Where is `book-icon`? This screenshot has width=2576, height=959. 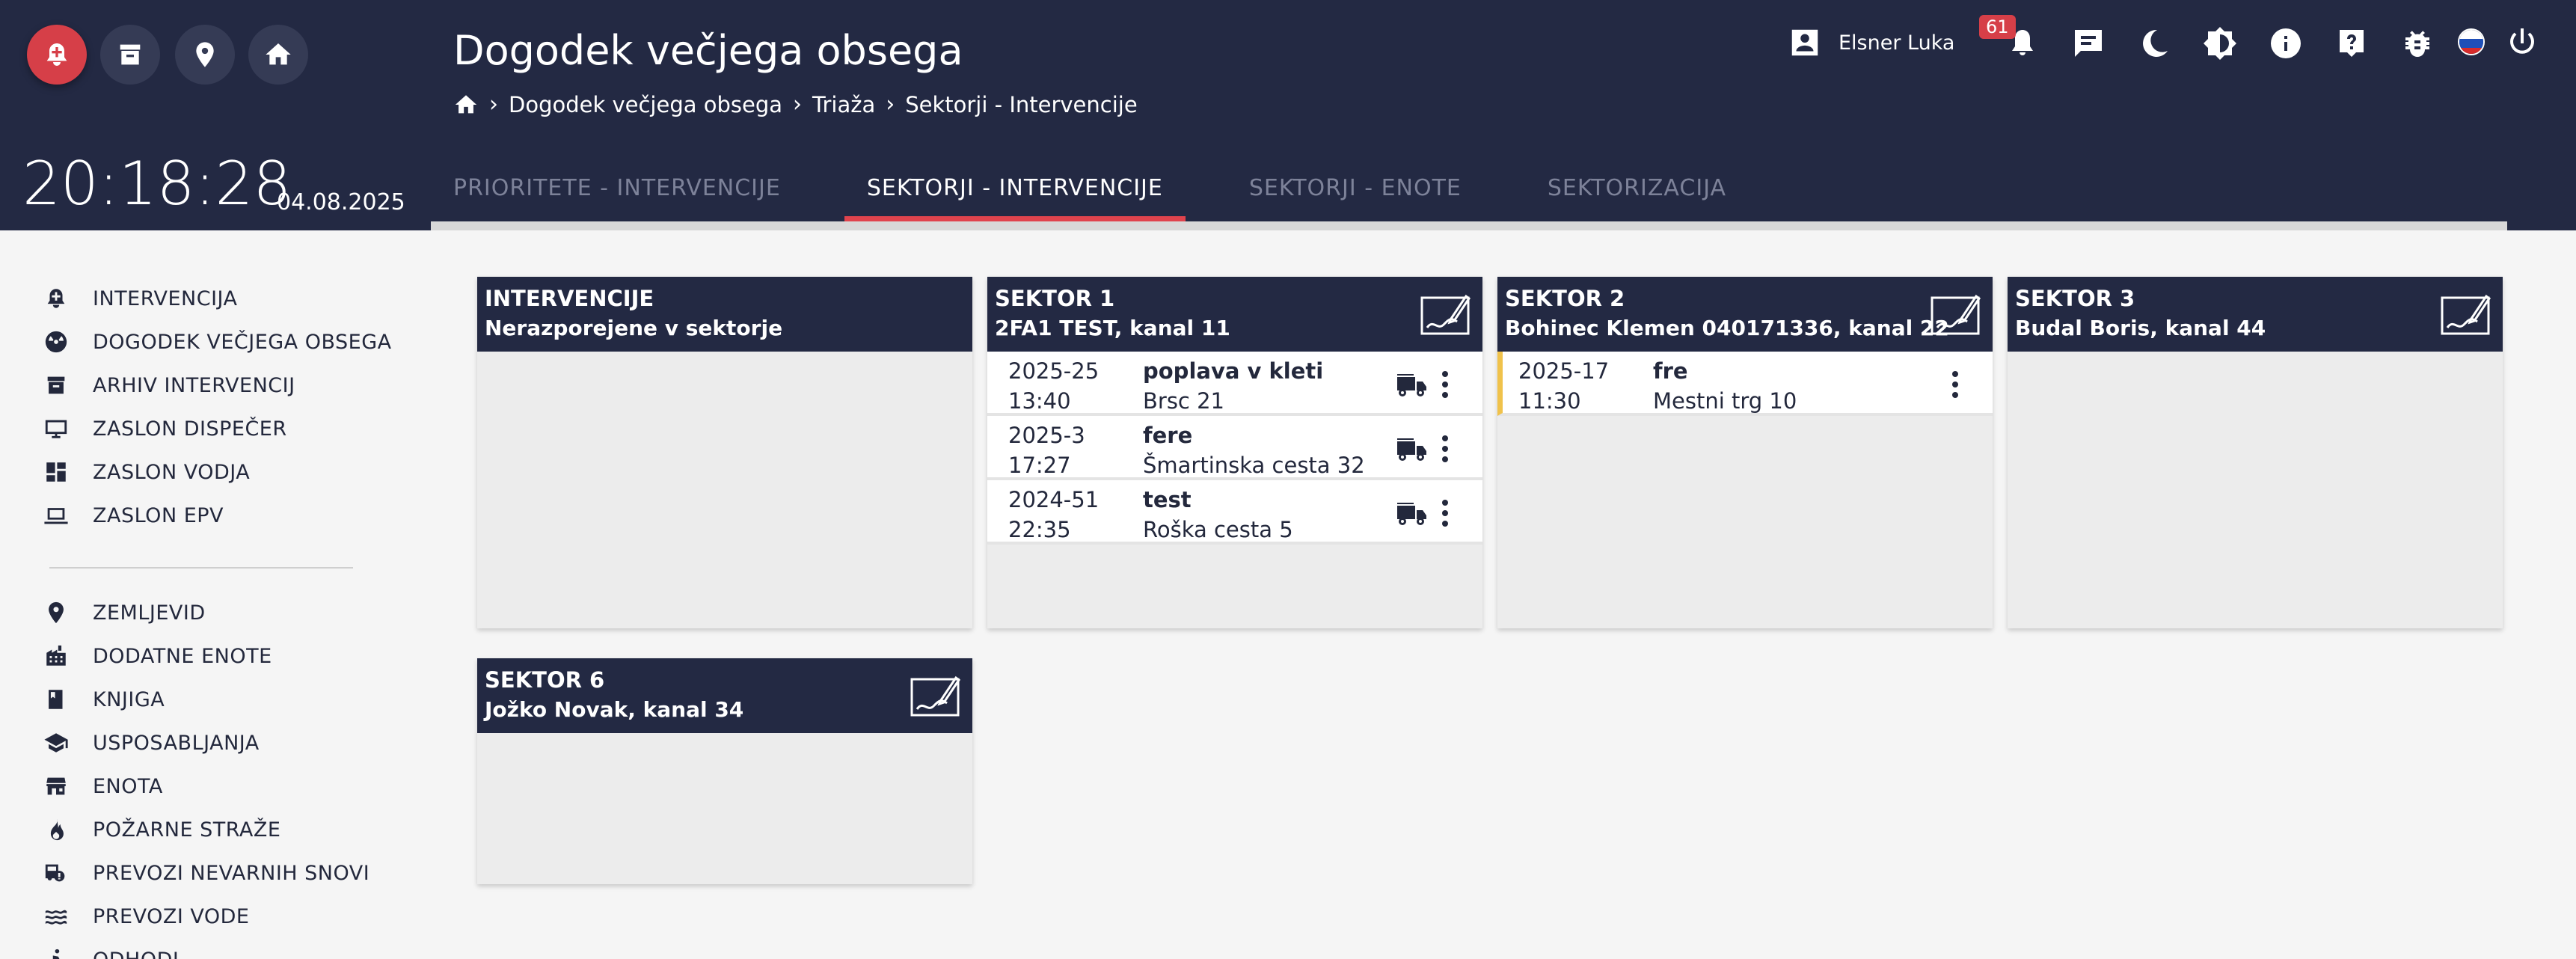 book-icon is located at coordinates (56, 699).